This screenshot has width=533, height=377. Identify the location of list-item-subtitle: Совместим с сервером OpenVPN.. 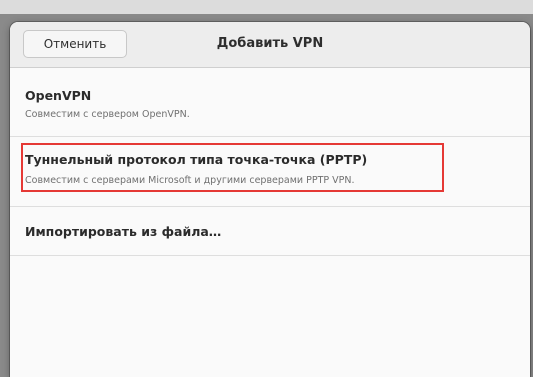
(107, 114).